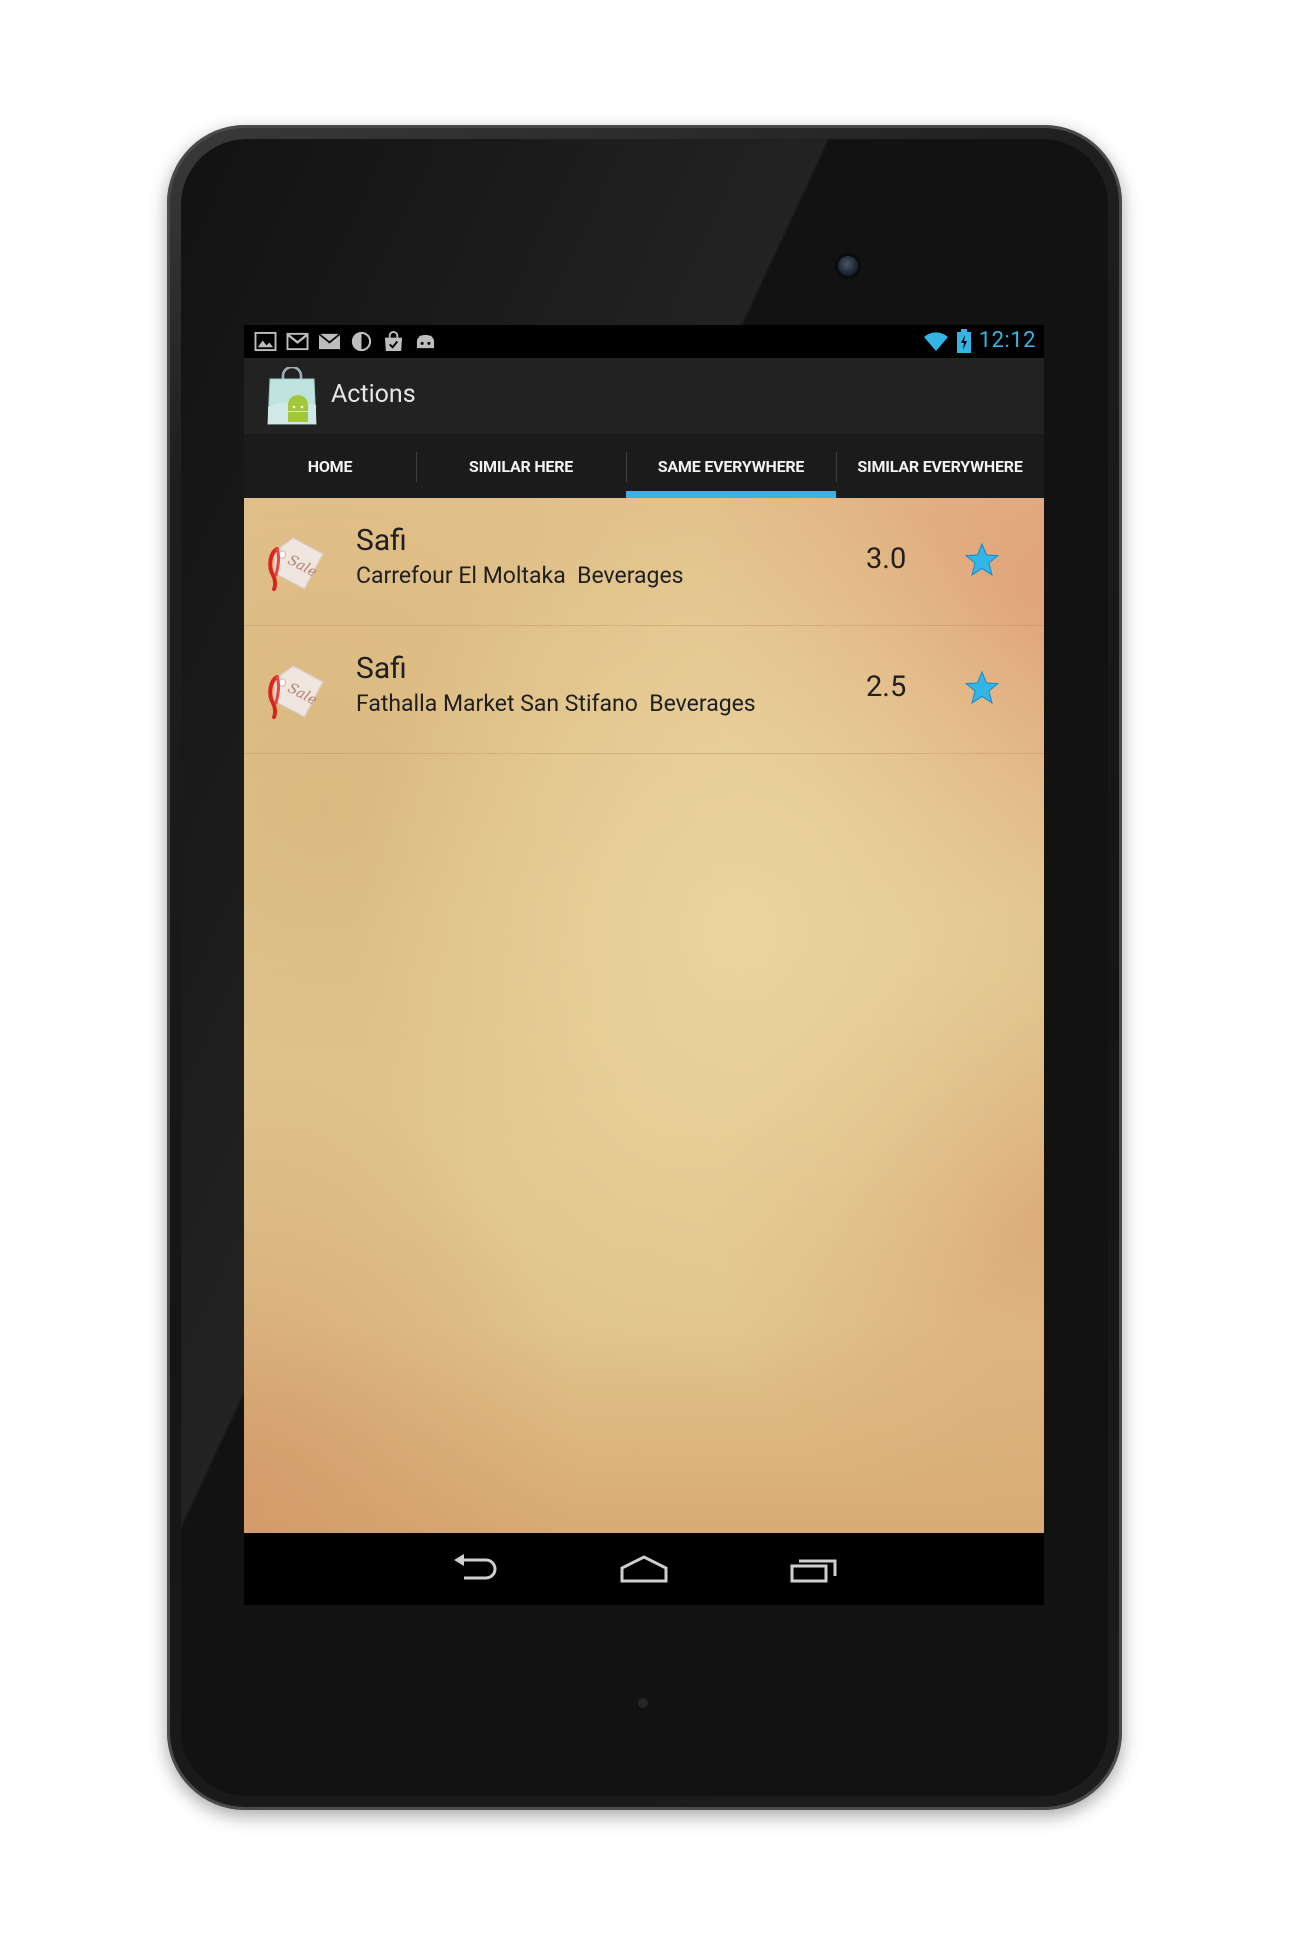 This screenshot has height=1934, width=1289. Describe the element at coordinates (361, 341) in the screenshot. I see `contrast-icon` at that location.